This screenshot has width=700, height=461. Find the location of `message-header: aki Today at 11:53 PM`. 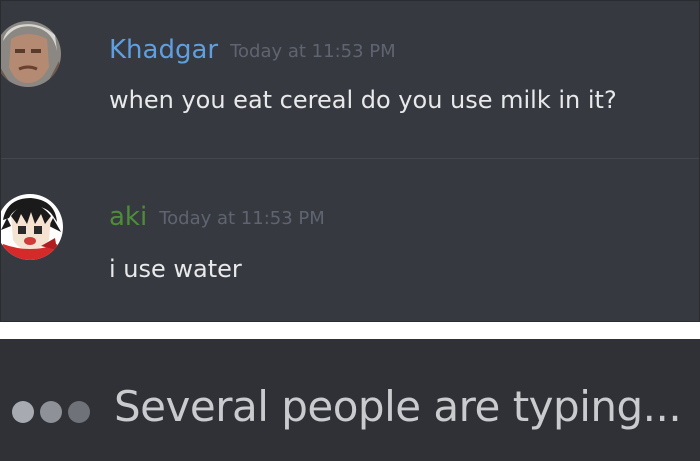

message-header: aki Today at 11:53 PM is located at coordinates (217, 217).